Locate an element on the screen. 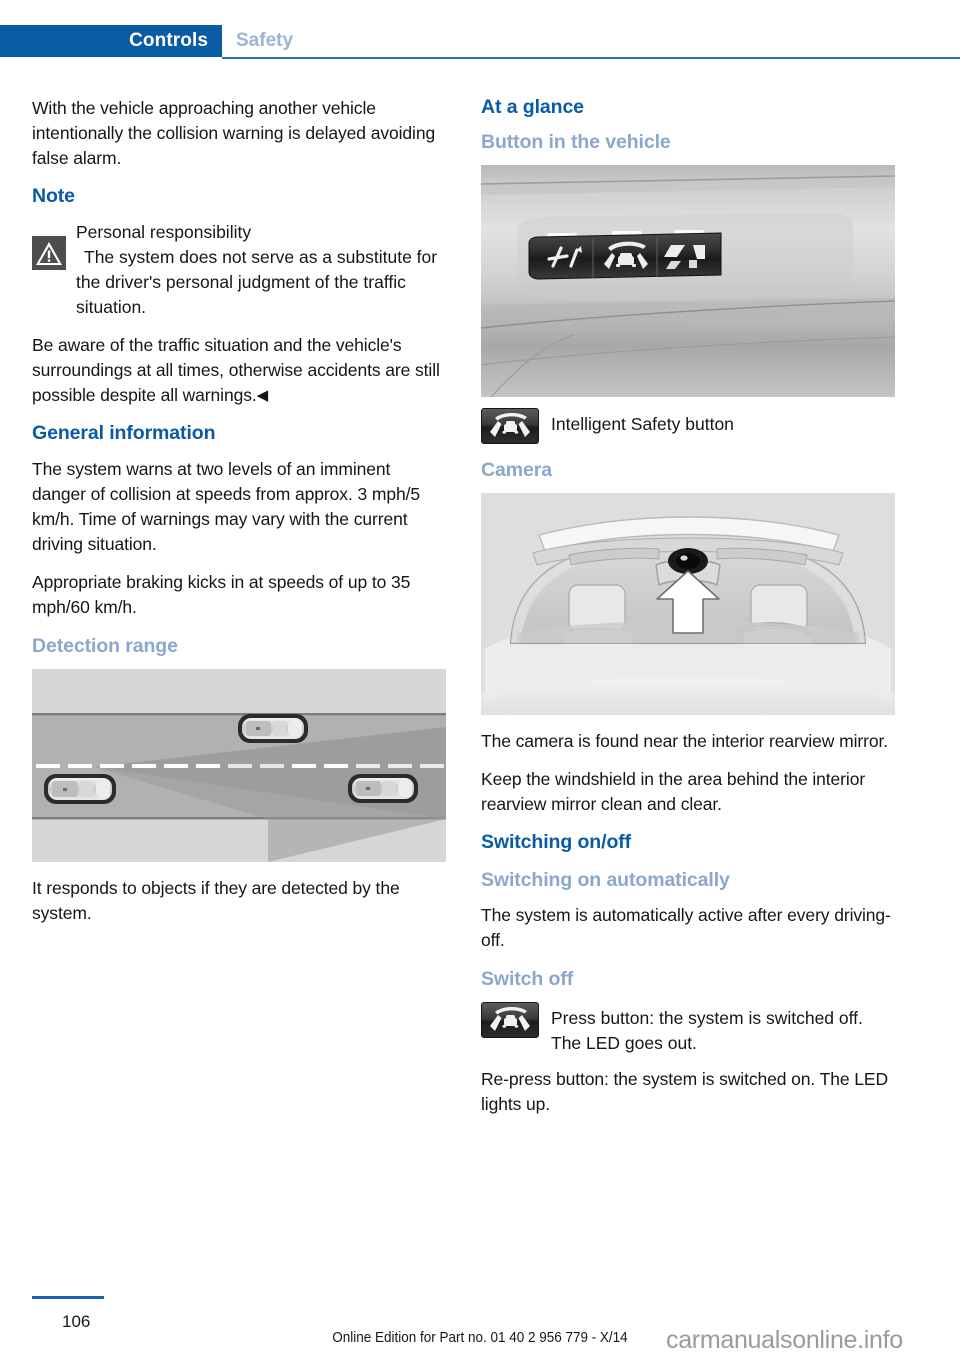  heading-note: Note is located at coordinates (53, 196).